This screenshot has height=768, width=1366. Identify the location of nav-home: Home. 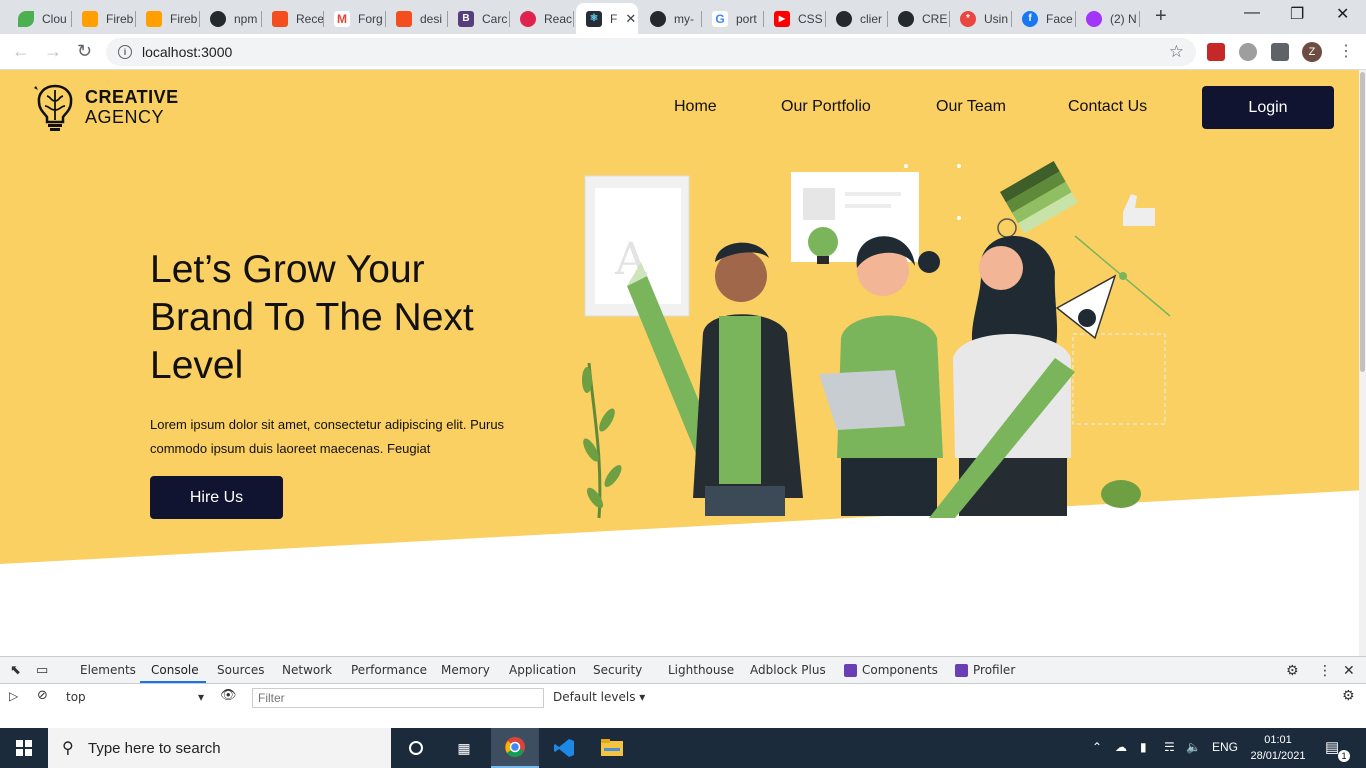
(695, 107).